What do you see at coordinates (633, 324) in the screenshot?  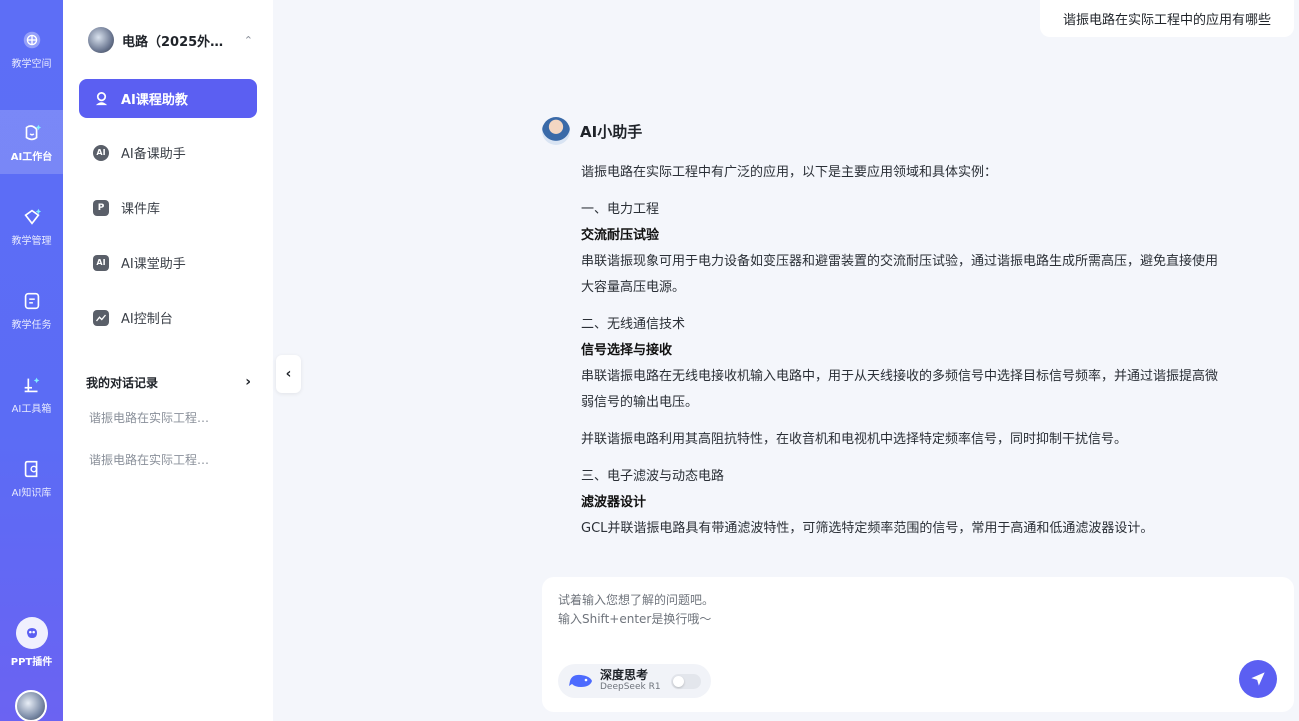 I see `answer-section-title: 二、无线通信技术` at bounding box center [633, 324].